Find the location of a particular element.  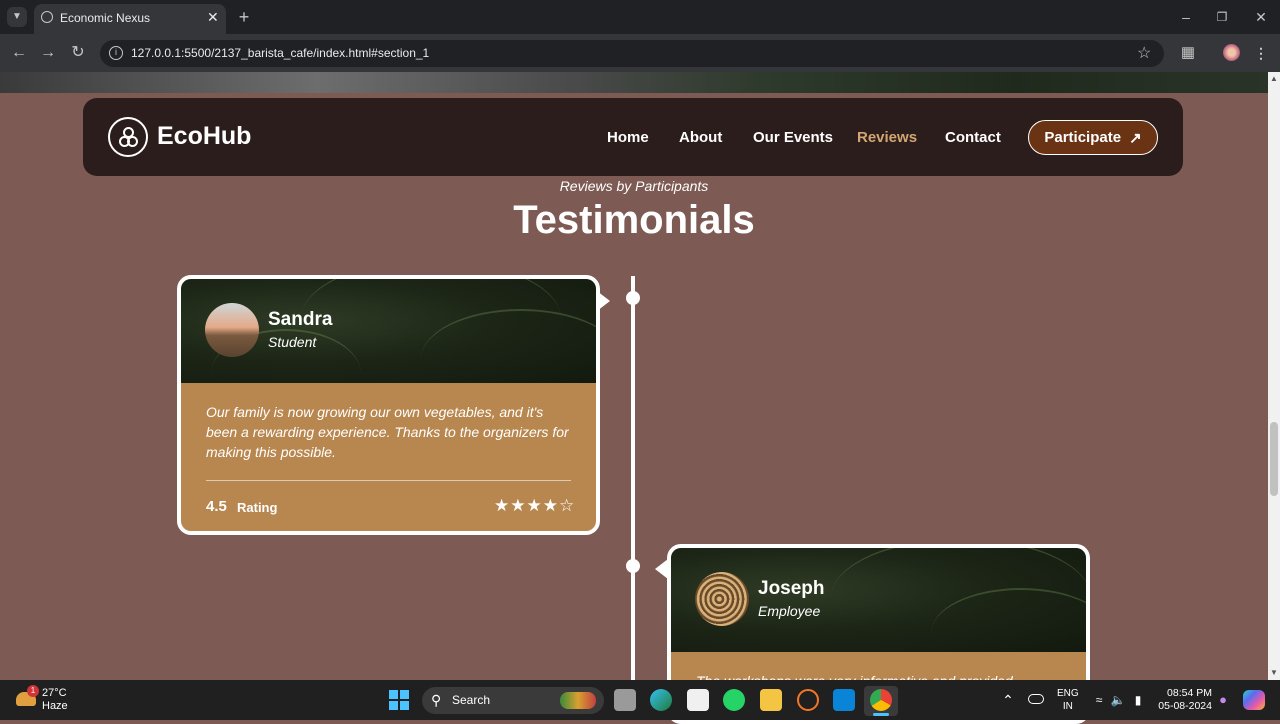

clock-time: 08:54 PM is located at coordinates (1189, 693).